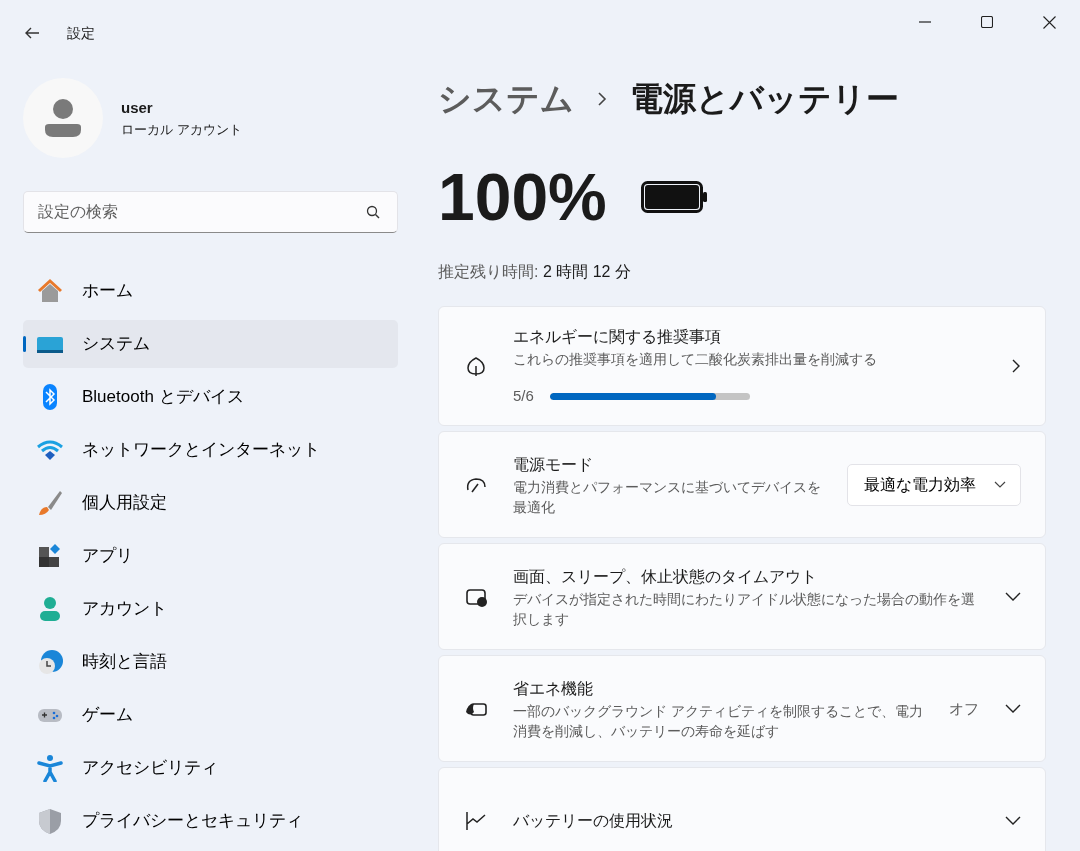 This screenshot has height=851, width=1080. Describe the element at coordinates (617, 336) in the screenshot. I see `setting-title: エネルギーに関する推奨事項` at that location.